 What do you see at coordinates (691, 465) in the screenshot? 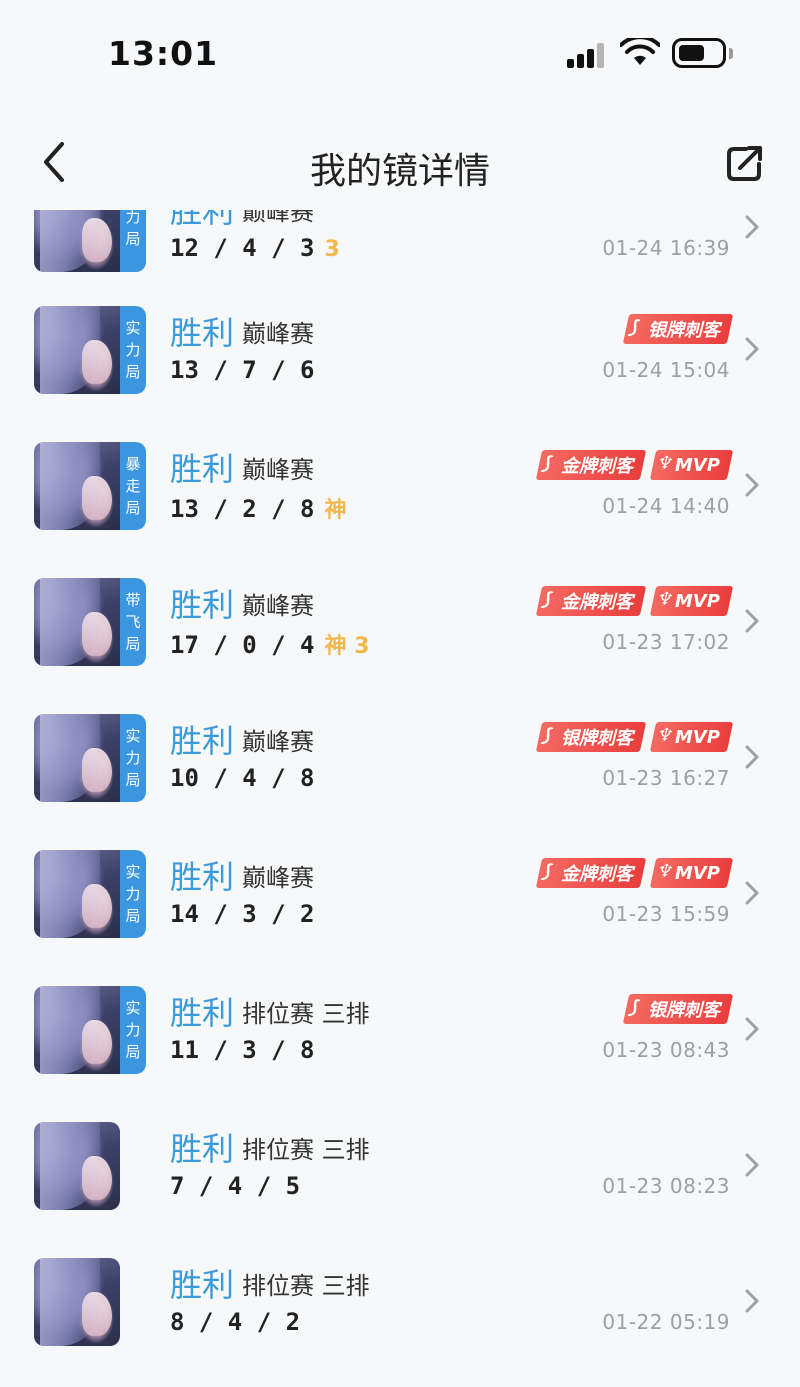
I see `honor-badge: ♆ MVP` at bounding box center [691, 465].